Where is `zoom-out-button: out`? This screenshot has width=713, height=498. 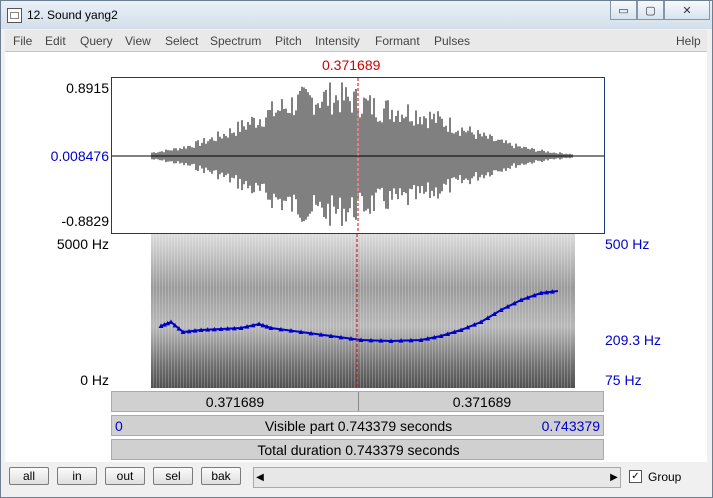 zoom-out-button: out is located at coordinates (125, 476).